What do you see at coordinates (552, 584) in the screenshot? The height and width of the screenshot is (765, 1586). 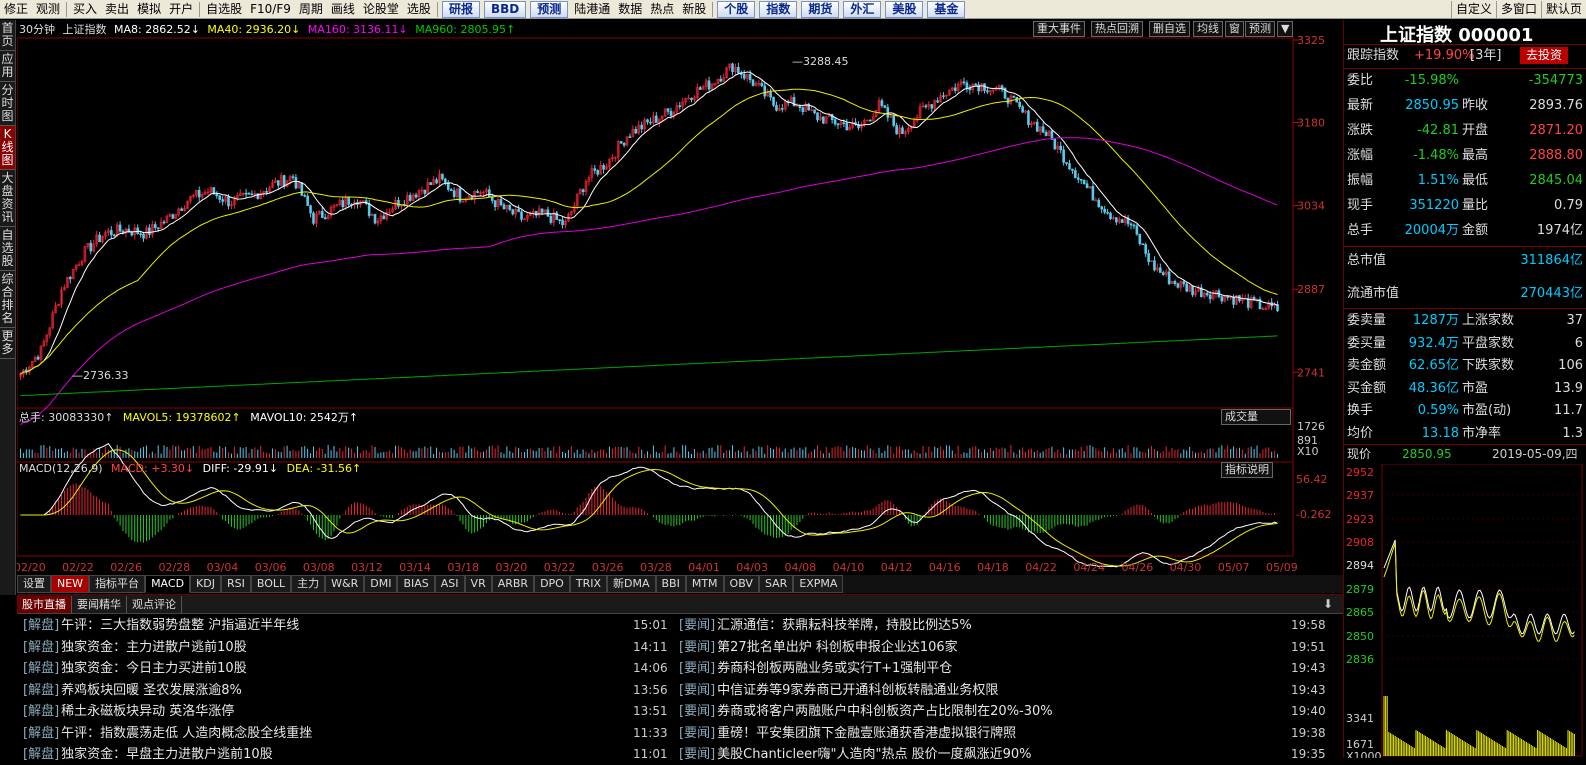 I see `indicator-tab-14: DPO` at bounding box center [552, 584].